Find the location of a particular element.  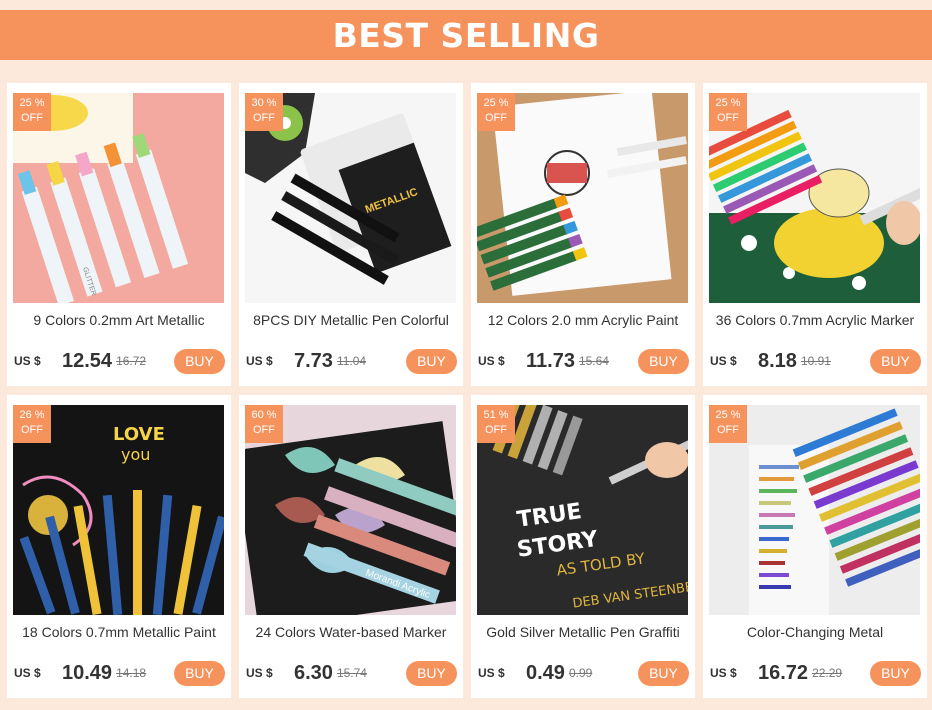

product-name: 24 Colors Water-based Marker is located at coordinates (351, 632).